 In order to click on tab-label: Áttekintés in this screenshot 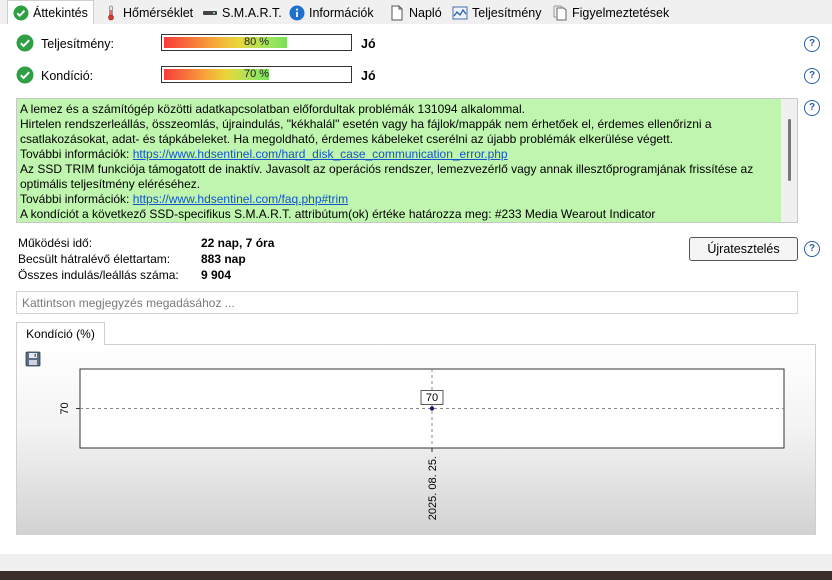, I will do `click(60, 13)`.